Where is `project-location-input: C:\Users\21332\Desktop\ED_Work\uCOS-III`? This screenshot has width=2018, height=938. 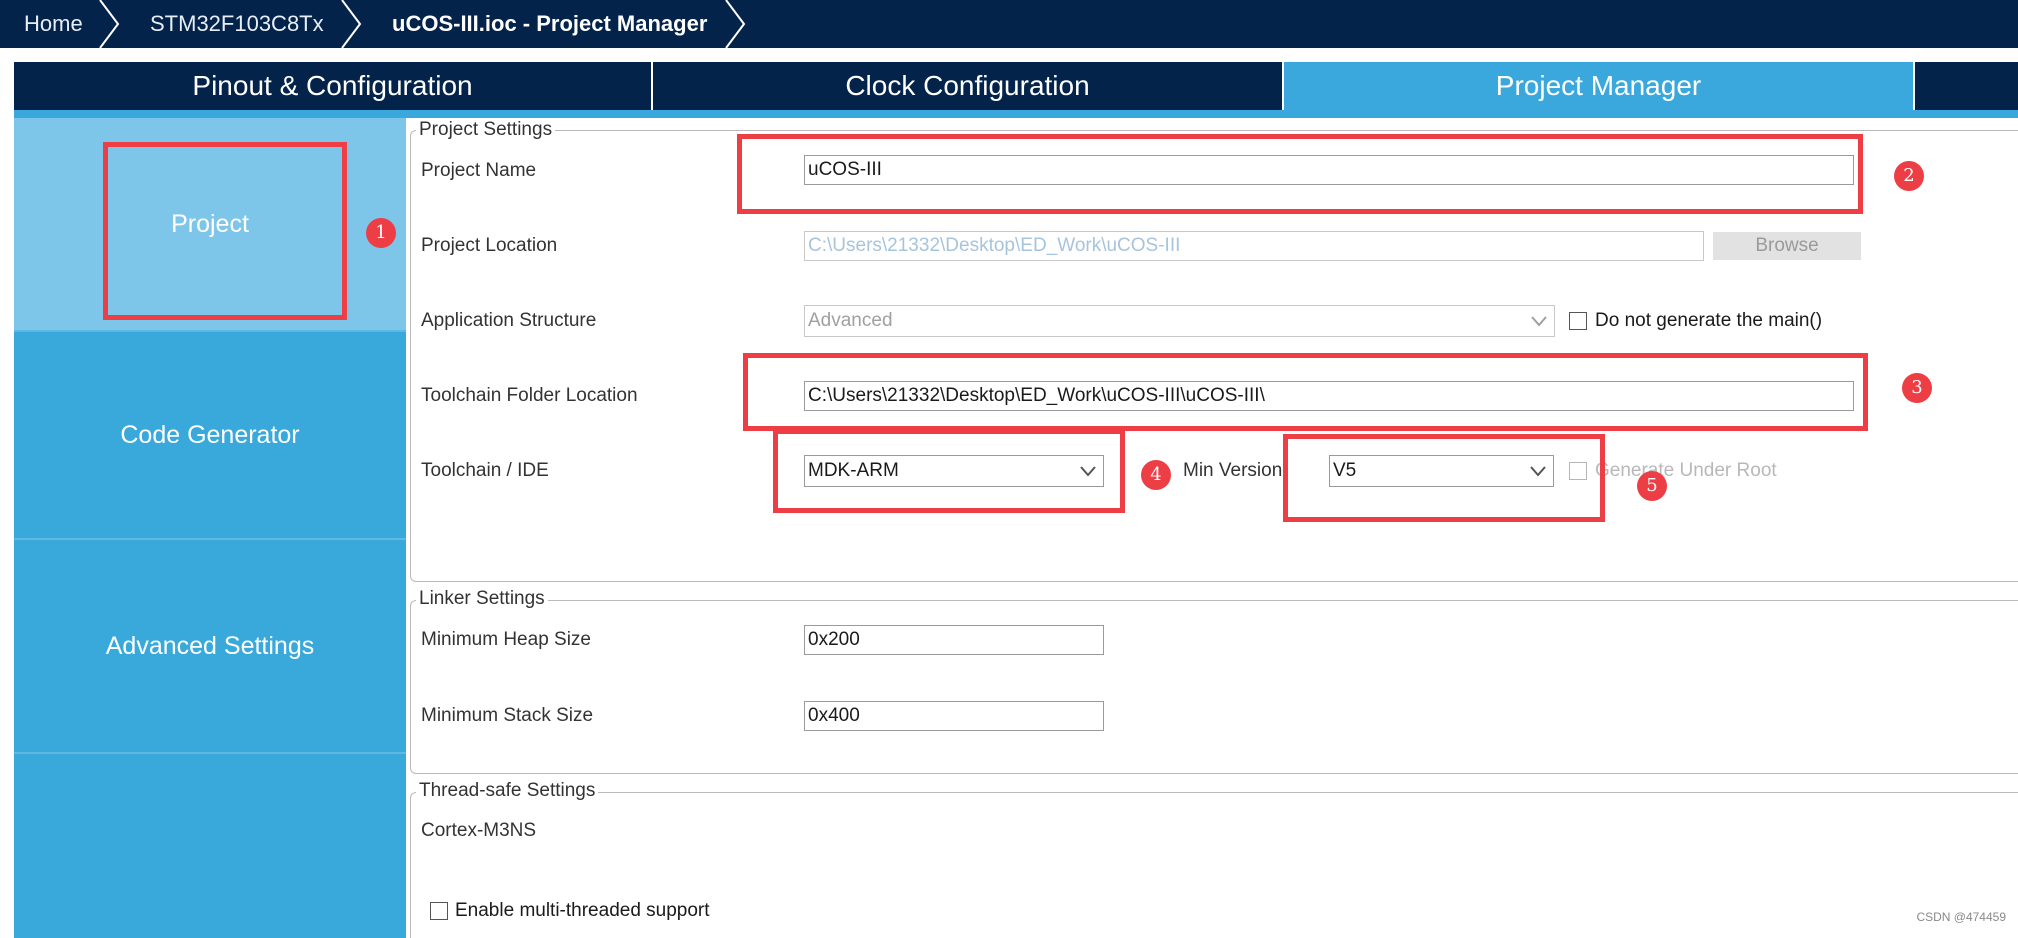
project-location-input: C:\Users\21332\Desktop\ED_Work\uCOS-III is located at coordinates (1254, 246).